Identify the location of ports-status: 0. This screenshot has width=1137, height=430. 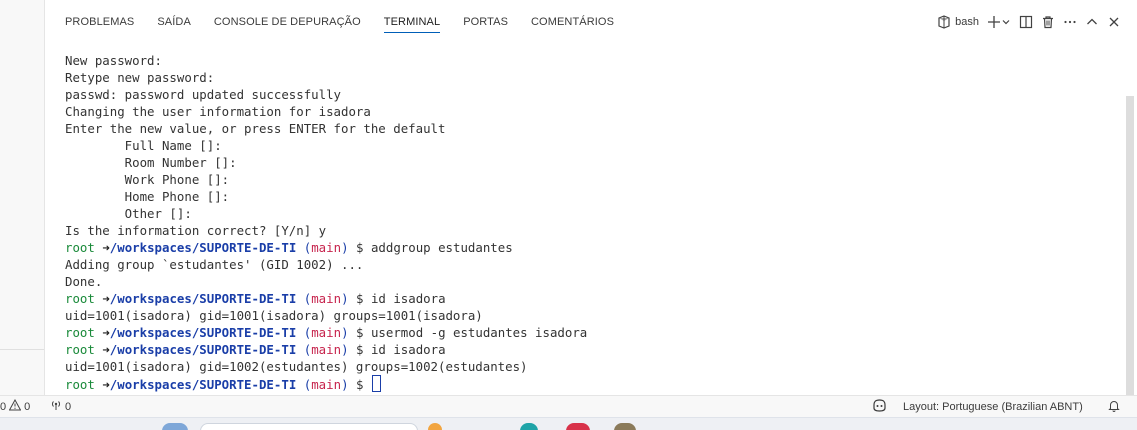
(60, 406).